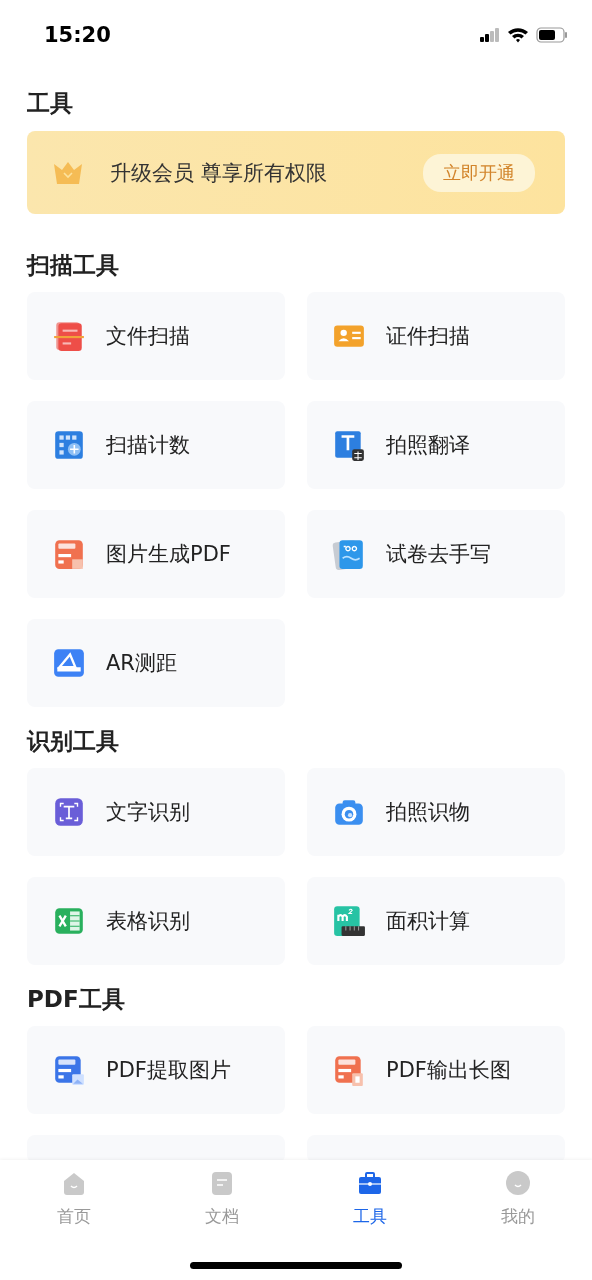  Describe the element at coordinates (69, 1070) in the screenshot. I see `pdf-picture-icon` at that location.